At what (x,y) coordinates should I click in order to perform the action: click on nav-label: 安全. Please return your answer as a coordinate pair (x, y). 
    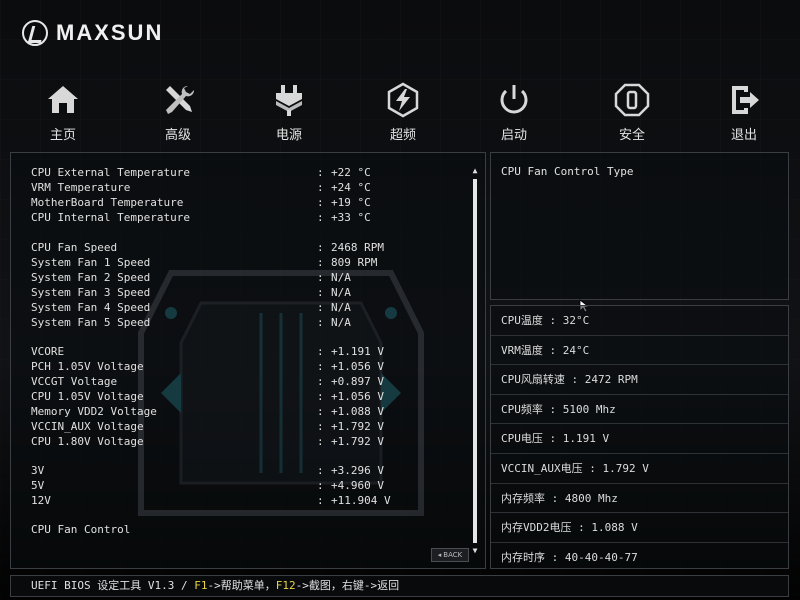
    Looking at the image, I should click on (631, 135).